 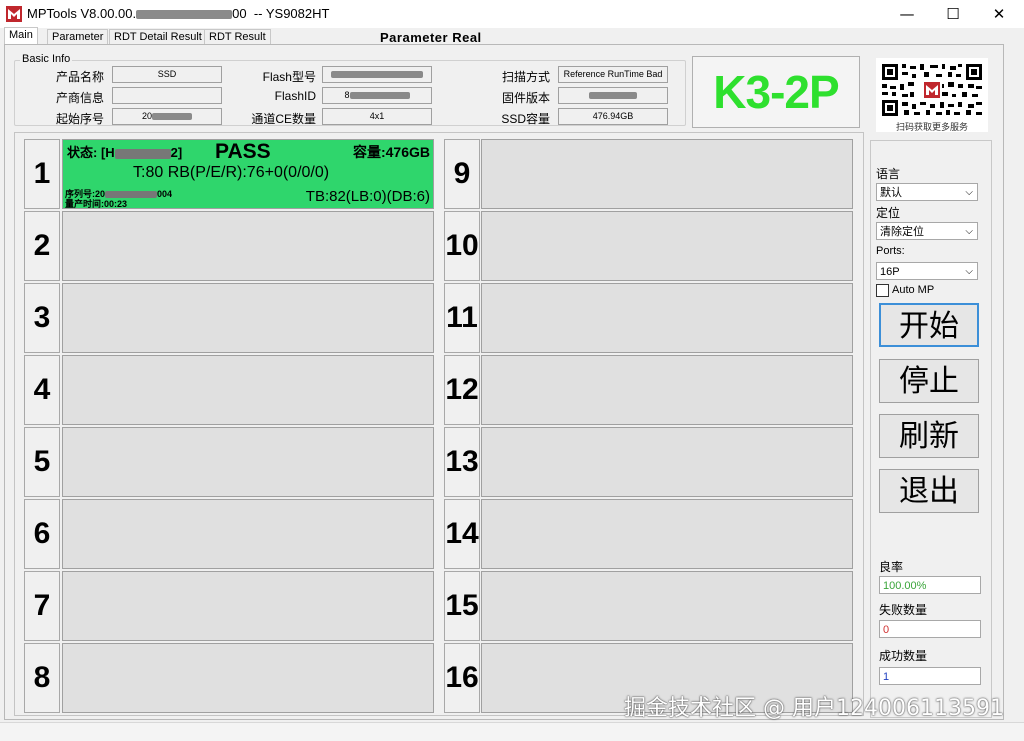 I want to click on locate-value: 清除定位, so click(x=902, y=232).